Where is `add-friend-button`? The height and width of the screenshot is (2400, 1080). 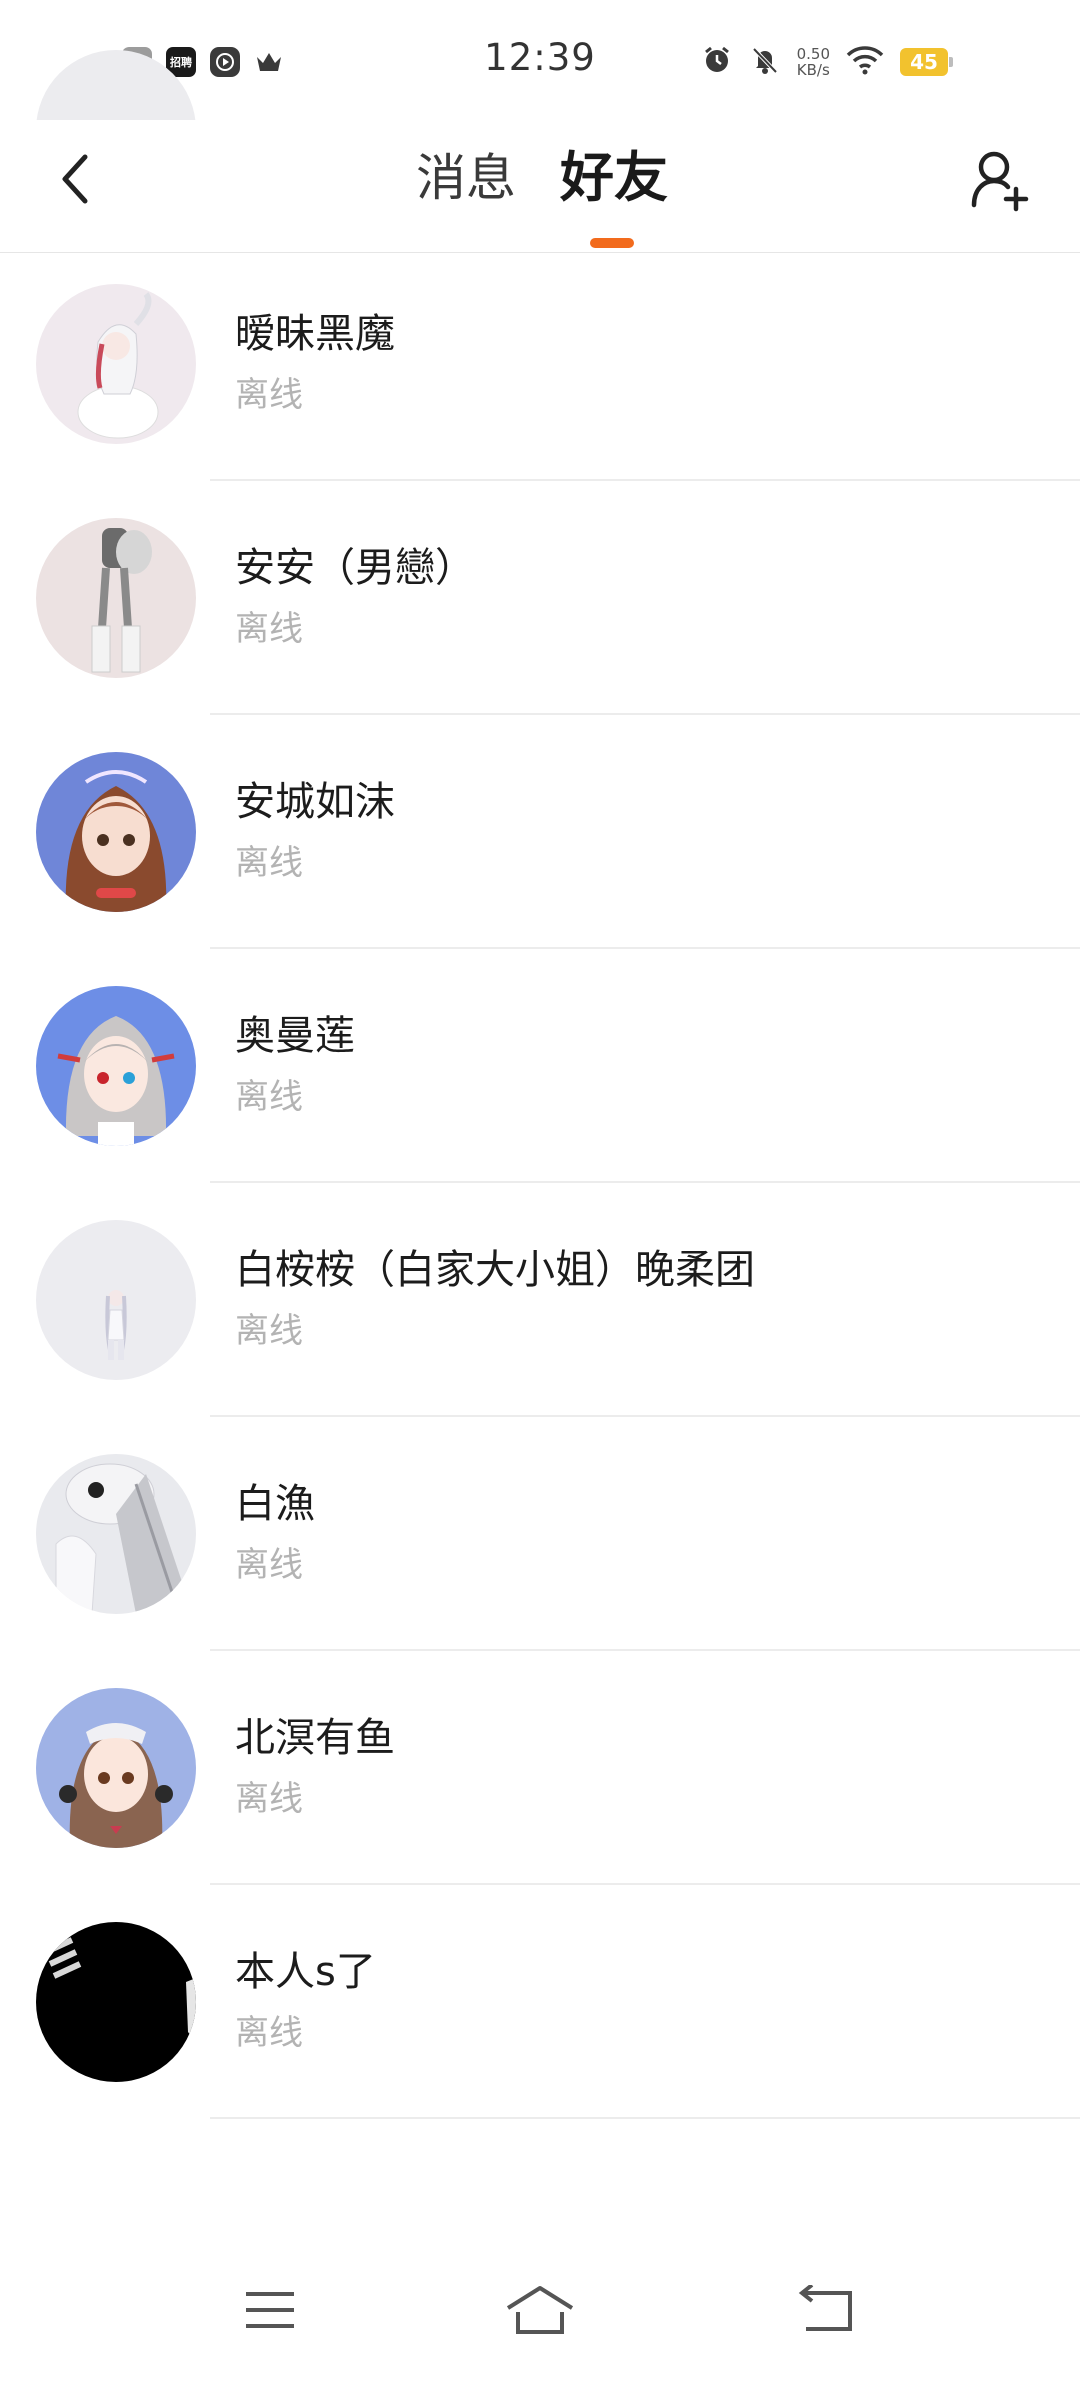
add-friend-button is located at coordinates (1000, 180).